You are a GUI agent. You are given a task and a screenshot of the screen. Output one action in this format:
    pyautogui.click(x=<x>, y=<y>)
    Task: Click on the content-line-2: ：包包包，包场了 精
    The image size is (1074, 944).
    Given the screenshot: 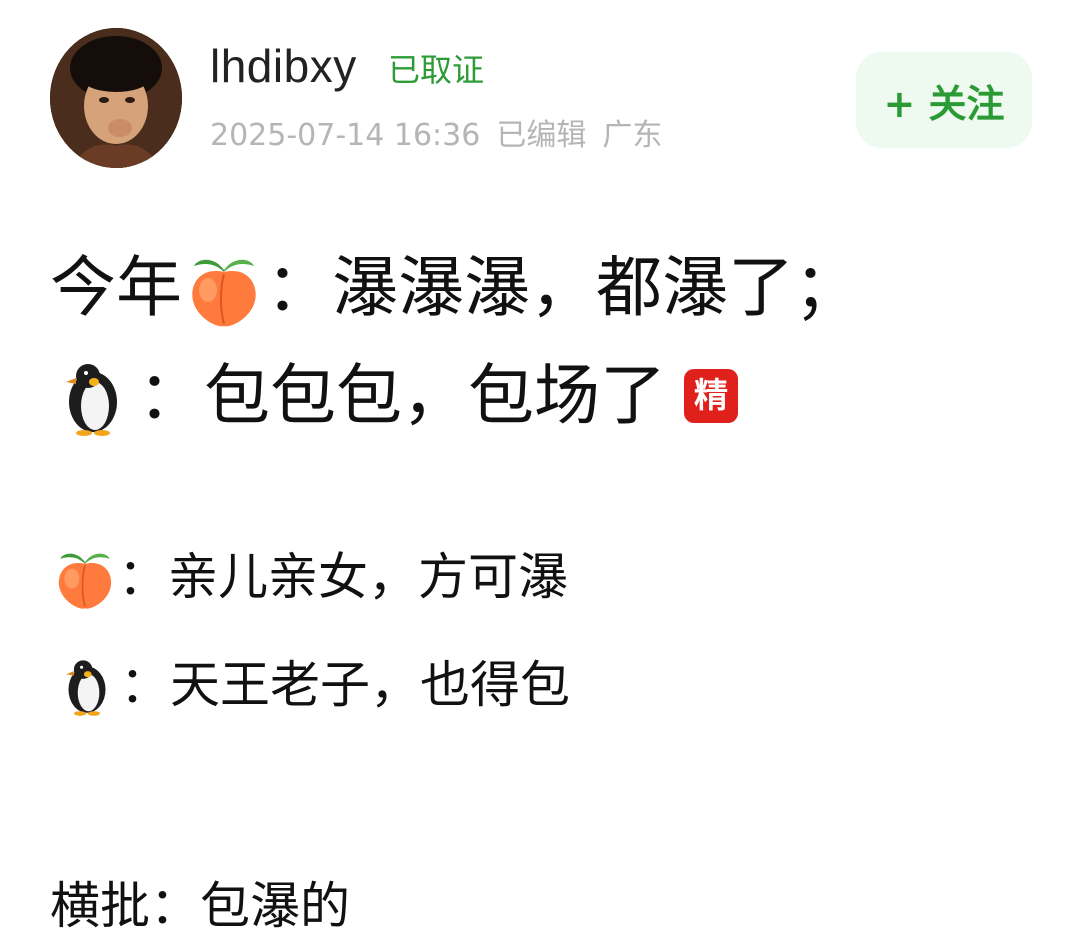 What is the action you would take?
    pyautogui.click(x=398, y=396)
    